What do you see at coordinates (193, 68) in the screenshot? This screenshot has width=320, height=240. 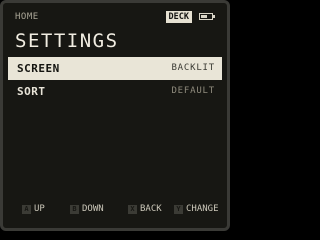 I see `menu-item-value: BACKLIT` at bounding box center [193, 68].